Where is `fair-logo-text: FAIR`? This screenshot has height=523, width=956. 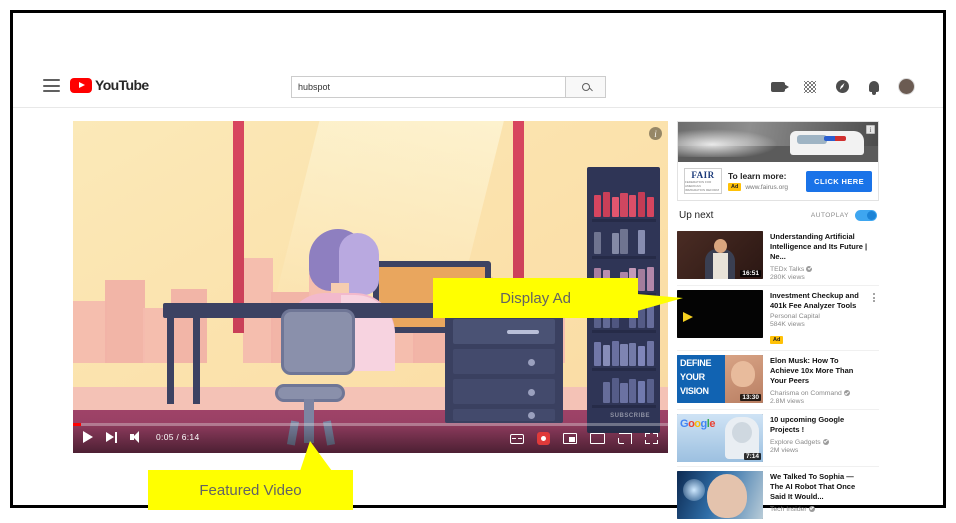 fair-logo-text: FAIR is located at coordinates (703, 175).